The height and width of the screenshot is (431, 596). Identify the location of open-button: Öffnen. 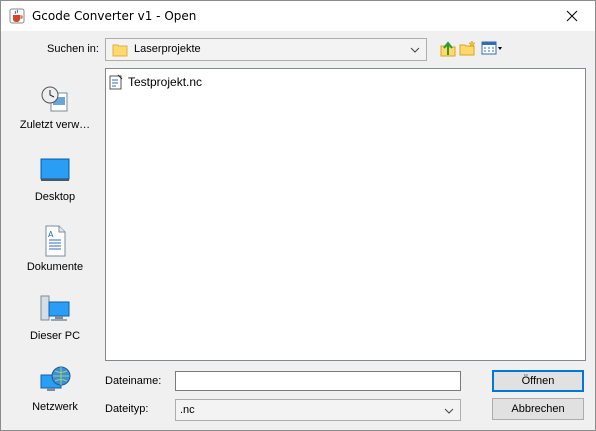
(538, 381).